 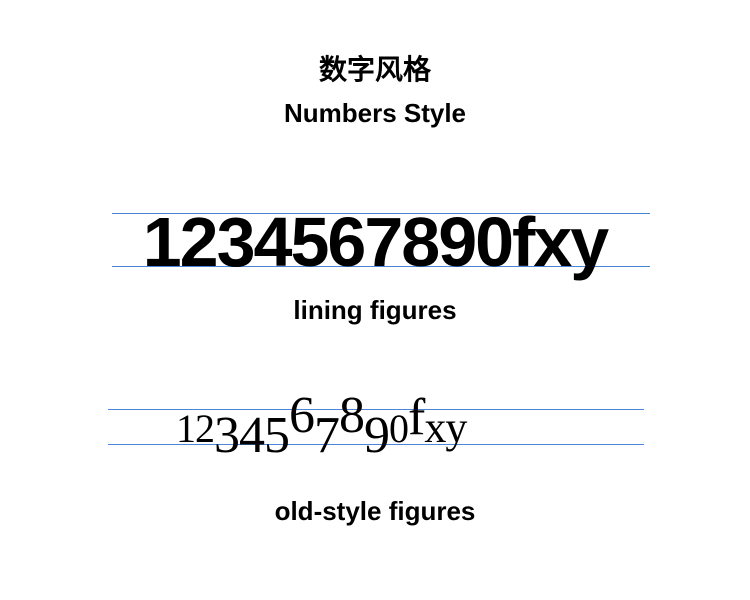 I want to click on oldstyle-glyph: 2, so click(x=205, y=428).